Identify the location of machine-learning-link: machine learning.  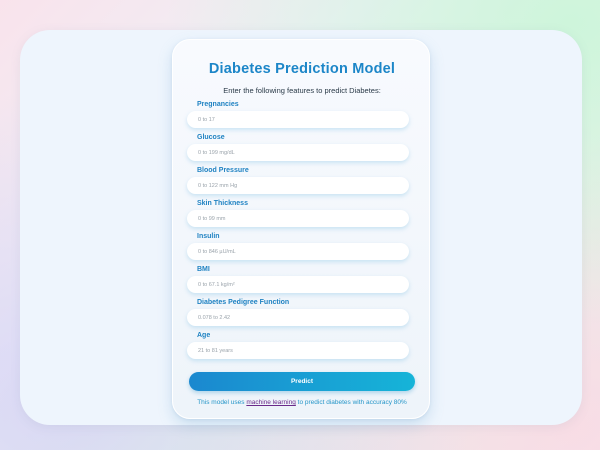
(271, 402).